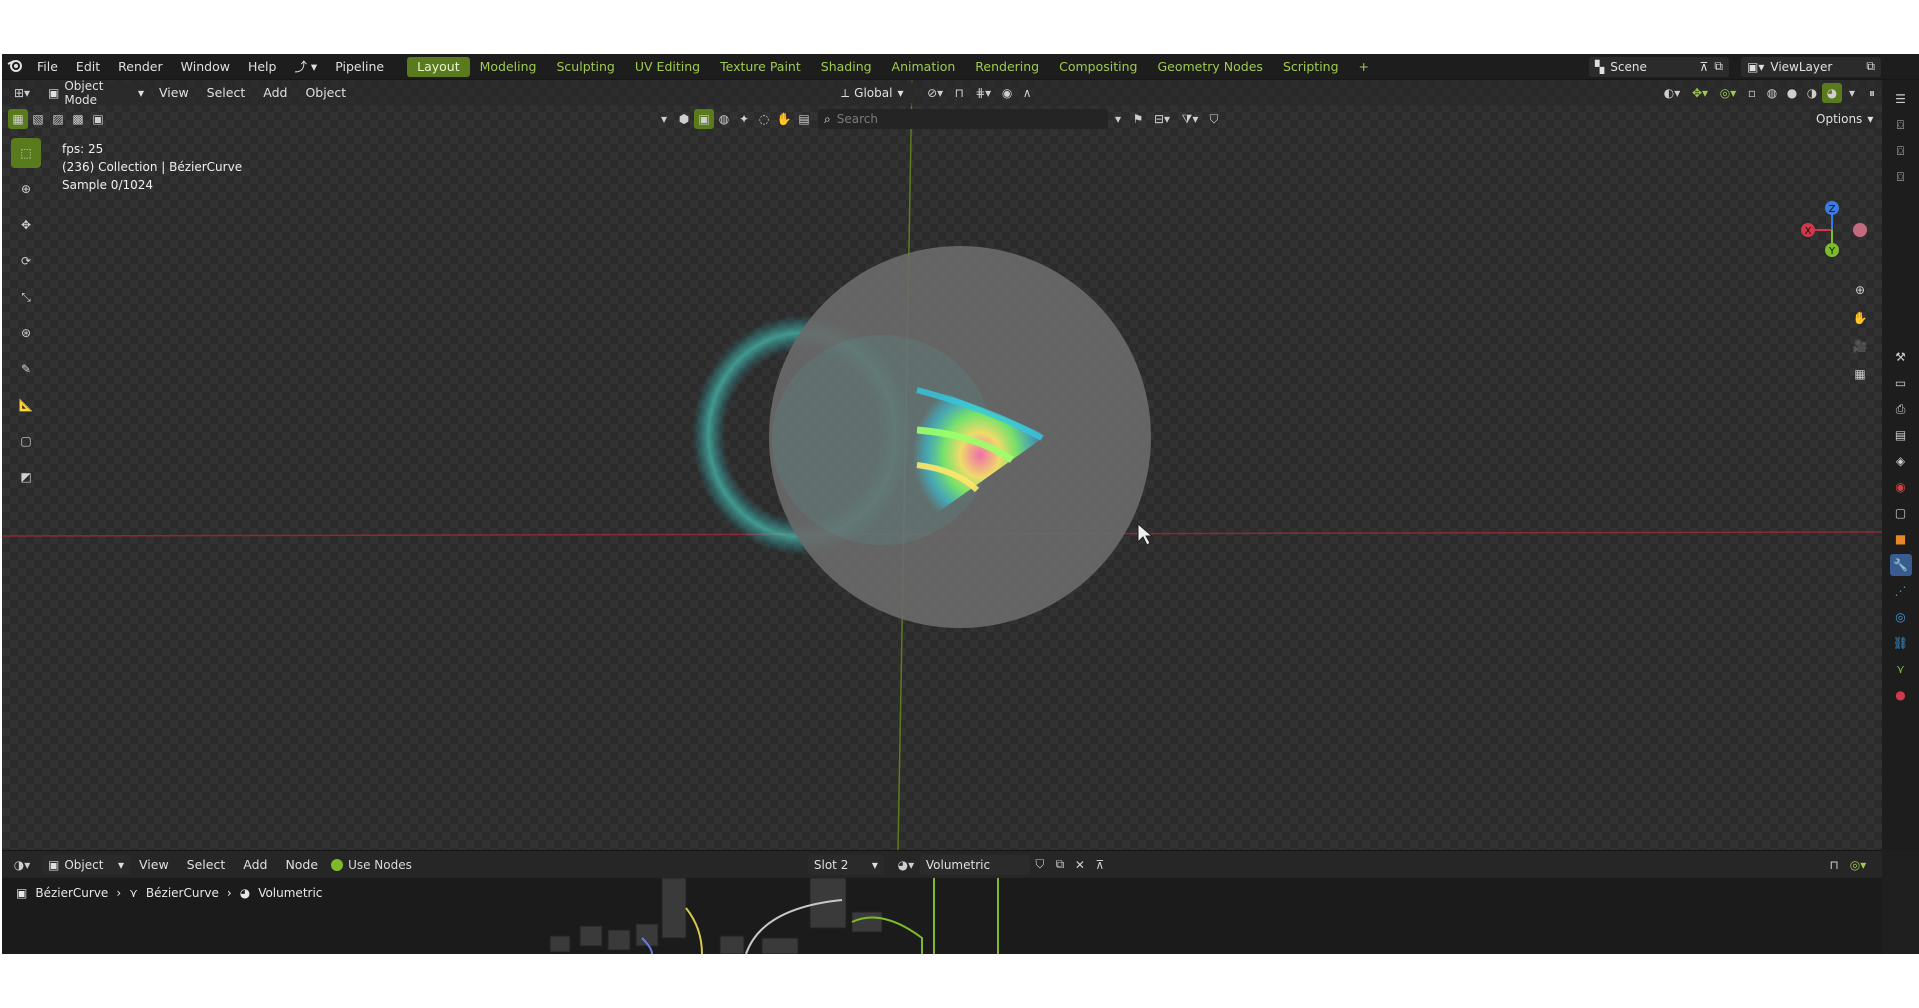 This screenshot has width=1919, height=1008. What do you see at coordinates (1852, 93) in the screenshot?
I see `shading-options-icon: ▾` at bounding box center [1852, 93].